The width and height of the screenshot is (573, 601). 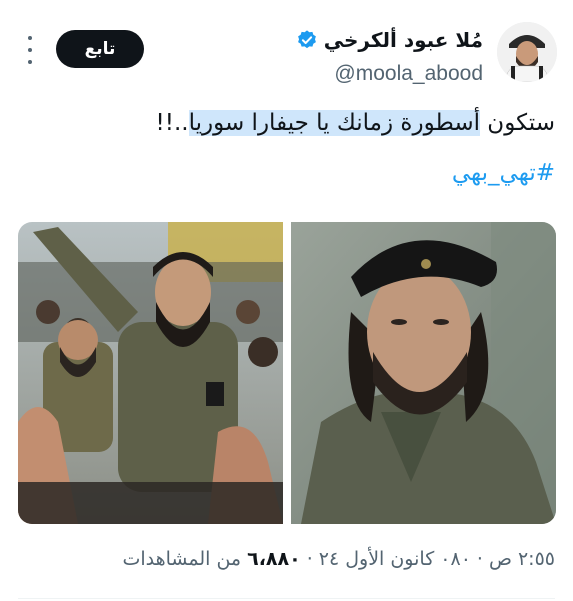 I want to click on more-vertical-icon, so click(x=30, y=50).